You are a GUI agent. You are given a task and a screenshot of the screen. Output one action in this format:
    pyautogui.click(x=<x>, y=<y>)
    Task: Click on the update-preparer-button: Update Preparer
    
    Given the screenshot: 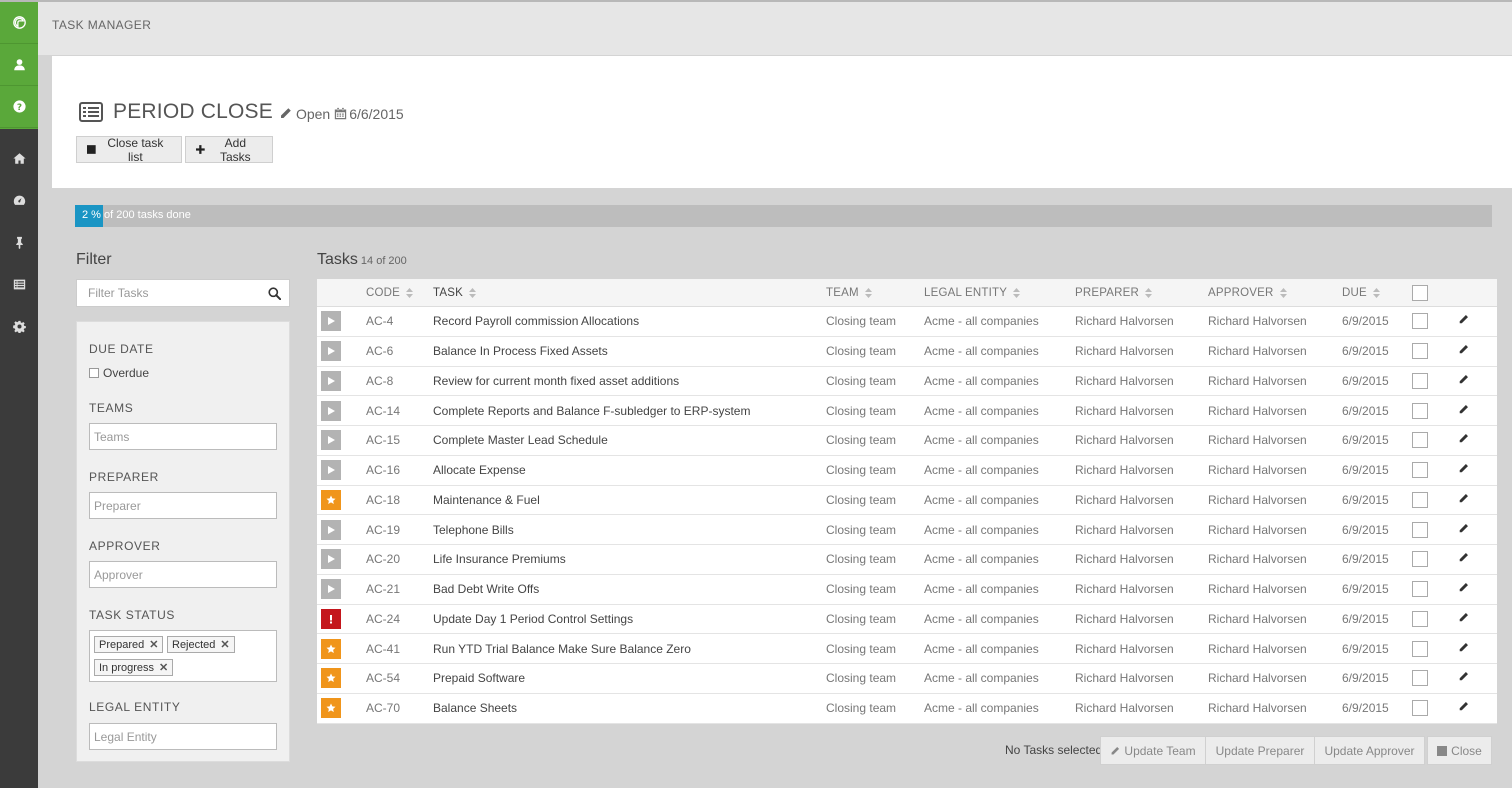 What is the action you would take?
    pyautogui.click(x=1260, y=750)
    